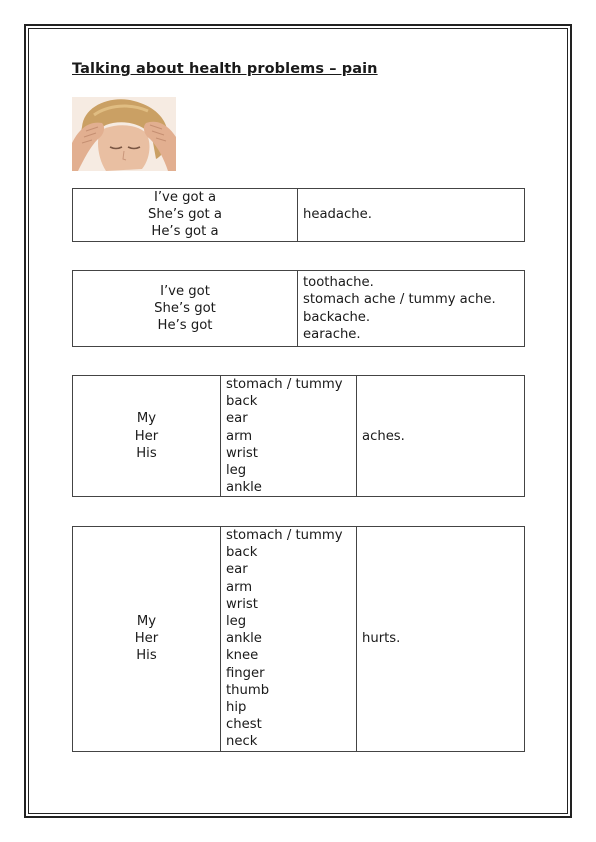  Describe the element at coordinates (411, 215) in the screenshot. I see `complement-cell: headache.` at that location.